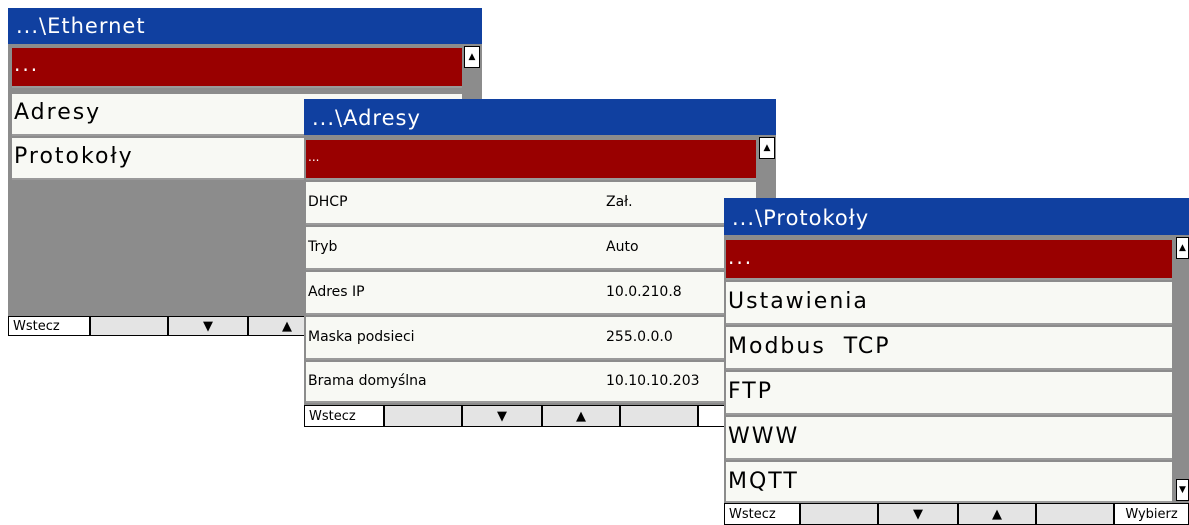  I want to click on adresy-row-label: Brama domyślna, so click(367, 381).